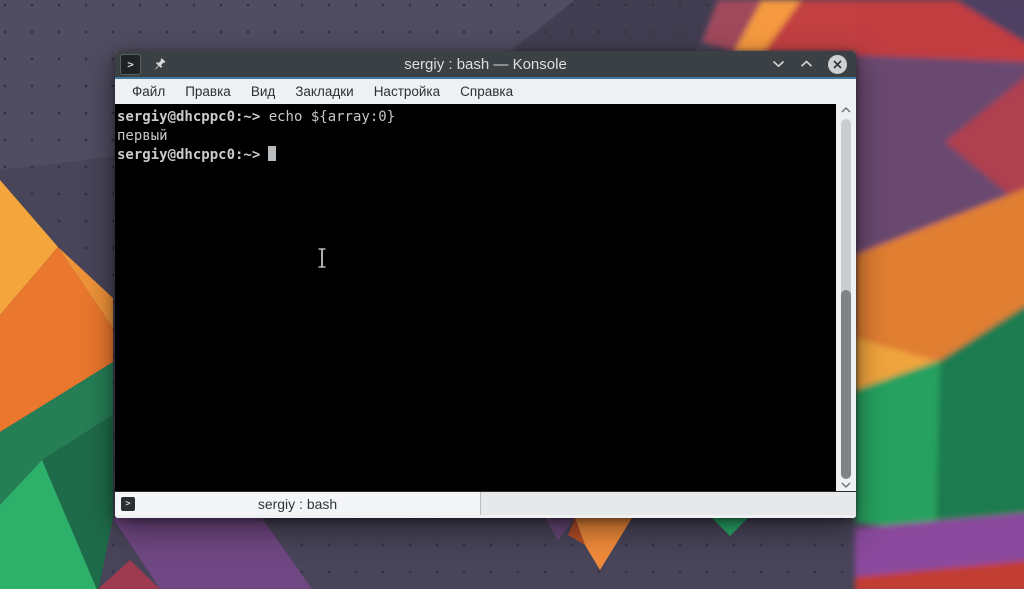 The width and height of the screenshot is (1024, 589). Describe the element at coordinates (272, 153) in the screenshot. I see `terminal-block-cursor` at that location.